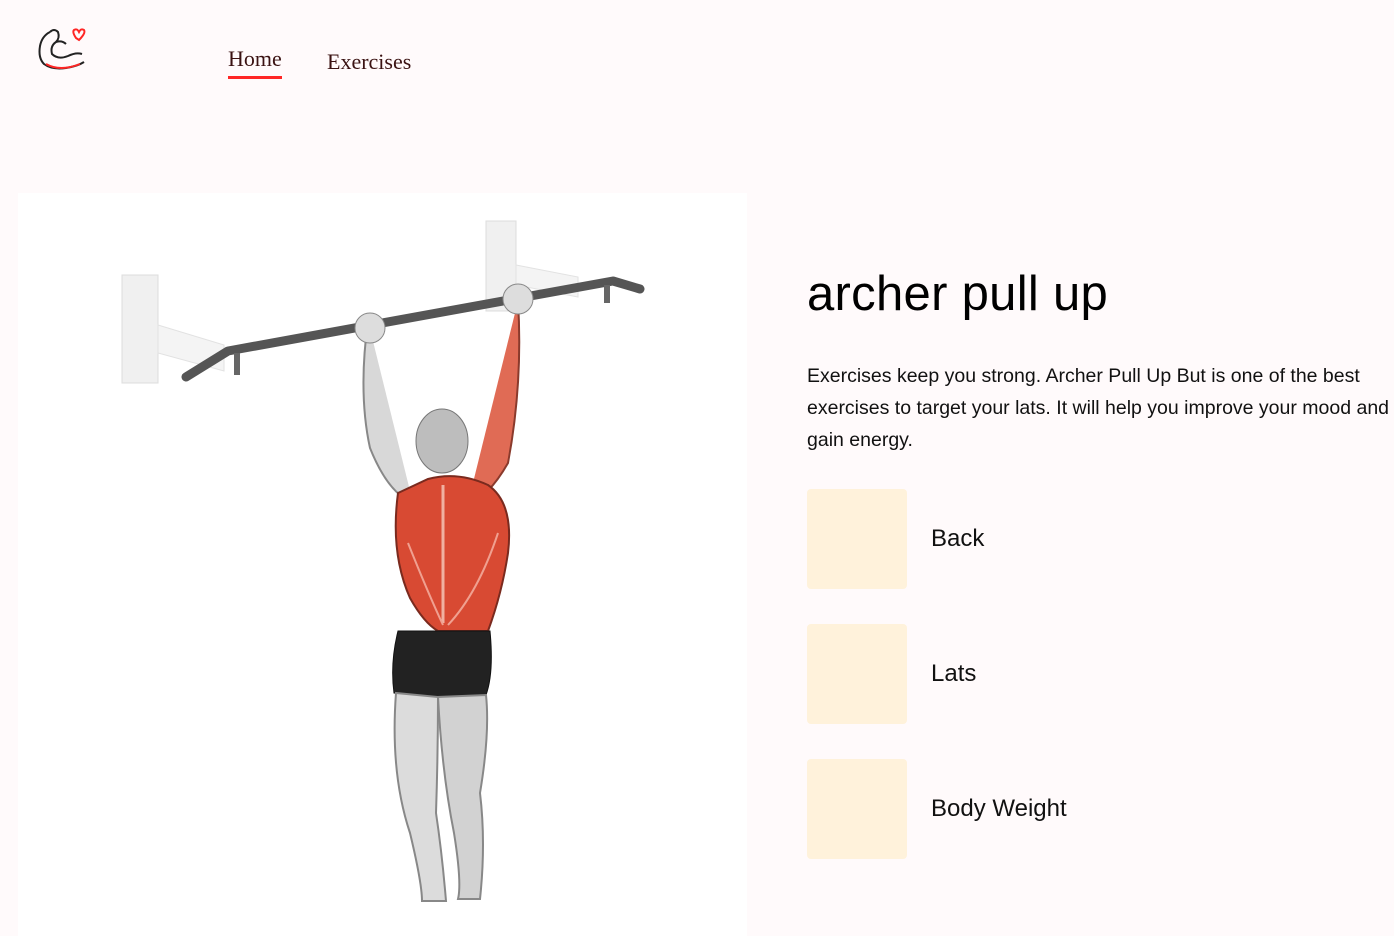 This screenshot has height=936, width=1394. Describe the element at coordinates (954, 673) in the screenshot. I see `detail-label: Lats` at that location.